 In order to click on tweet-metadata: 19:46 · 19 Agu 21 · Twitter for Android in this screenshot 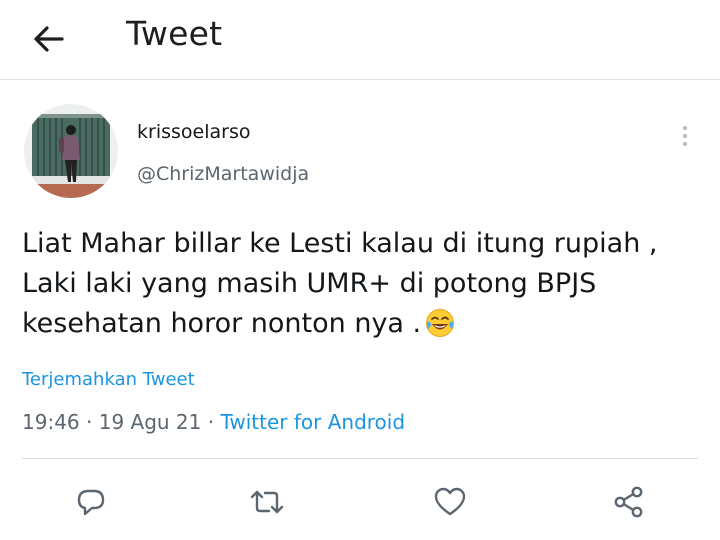, I will do `click(213, 422)`.